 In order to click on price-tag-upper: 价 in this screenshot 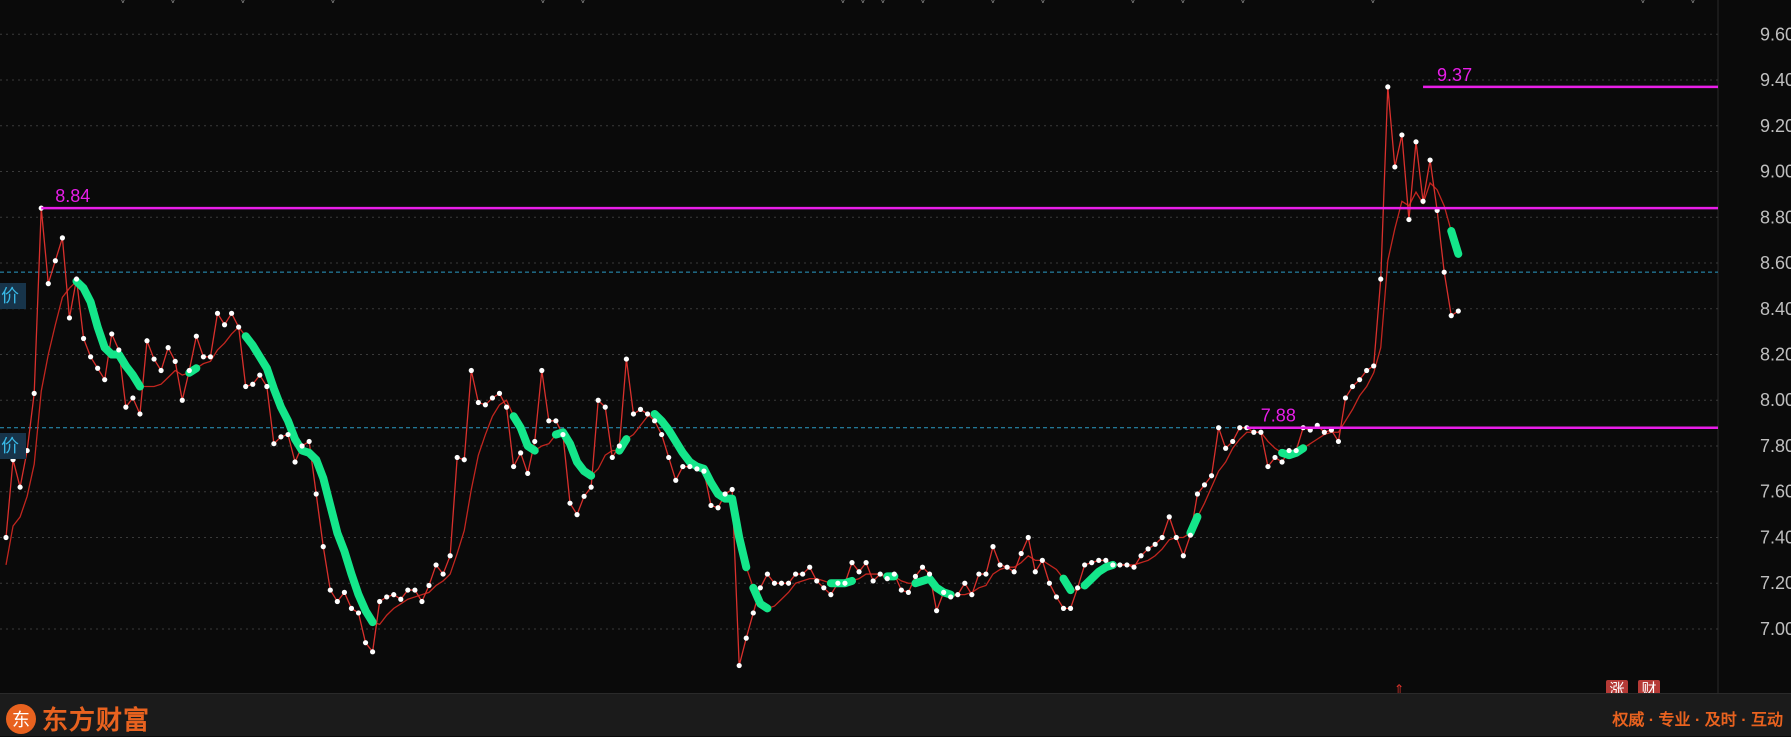, I will do `click(13, 296)`.